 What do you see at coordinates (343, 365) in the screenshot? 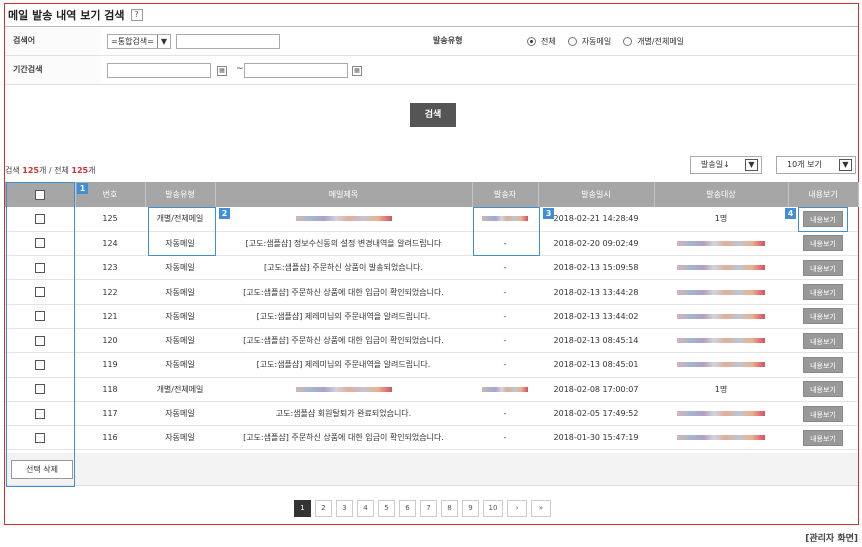
I see `row-subject: [고도:샘플샵] 제레미님의 주문내역을 알려드립니다.` at bounding box center [343, 365].